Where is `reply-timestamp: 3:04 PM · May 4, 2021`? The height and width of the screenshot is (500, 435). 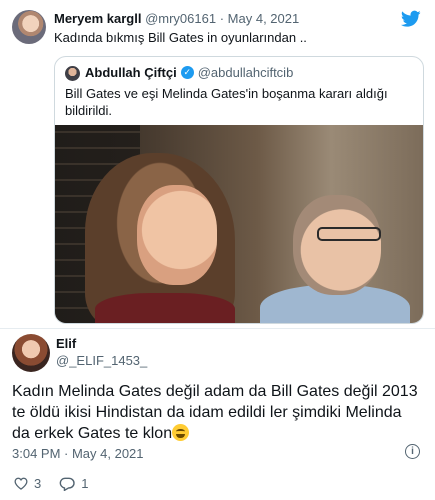 reply-timestamp: 3:04 PM · May 4, 2021 is located at coordinates (78, 453).